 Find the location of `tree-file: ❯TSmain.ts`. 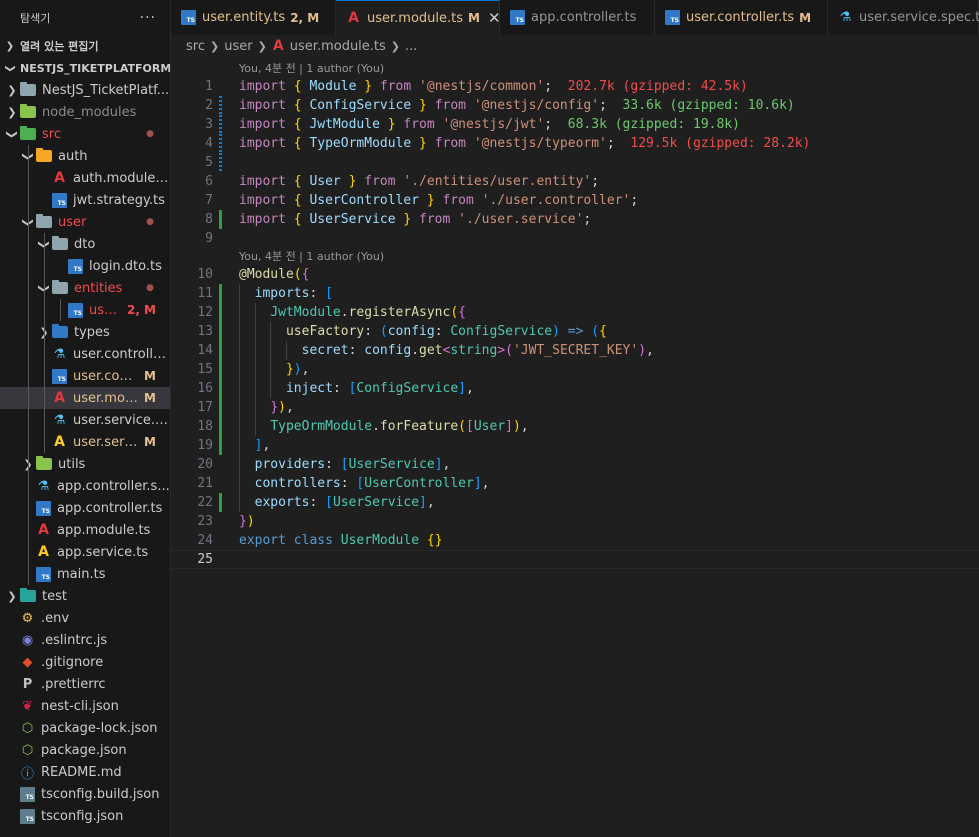

tree-file: ❯TSmain.ts is located at coordinates (85, 574).